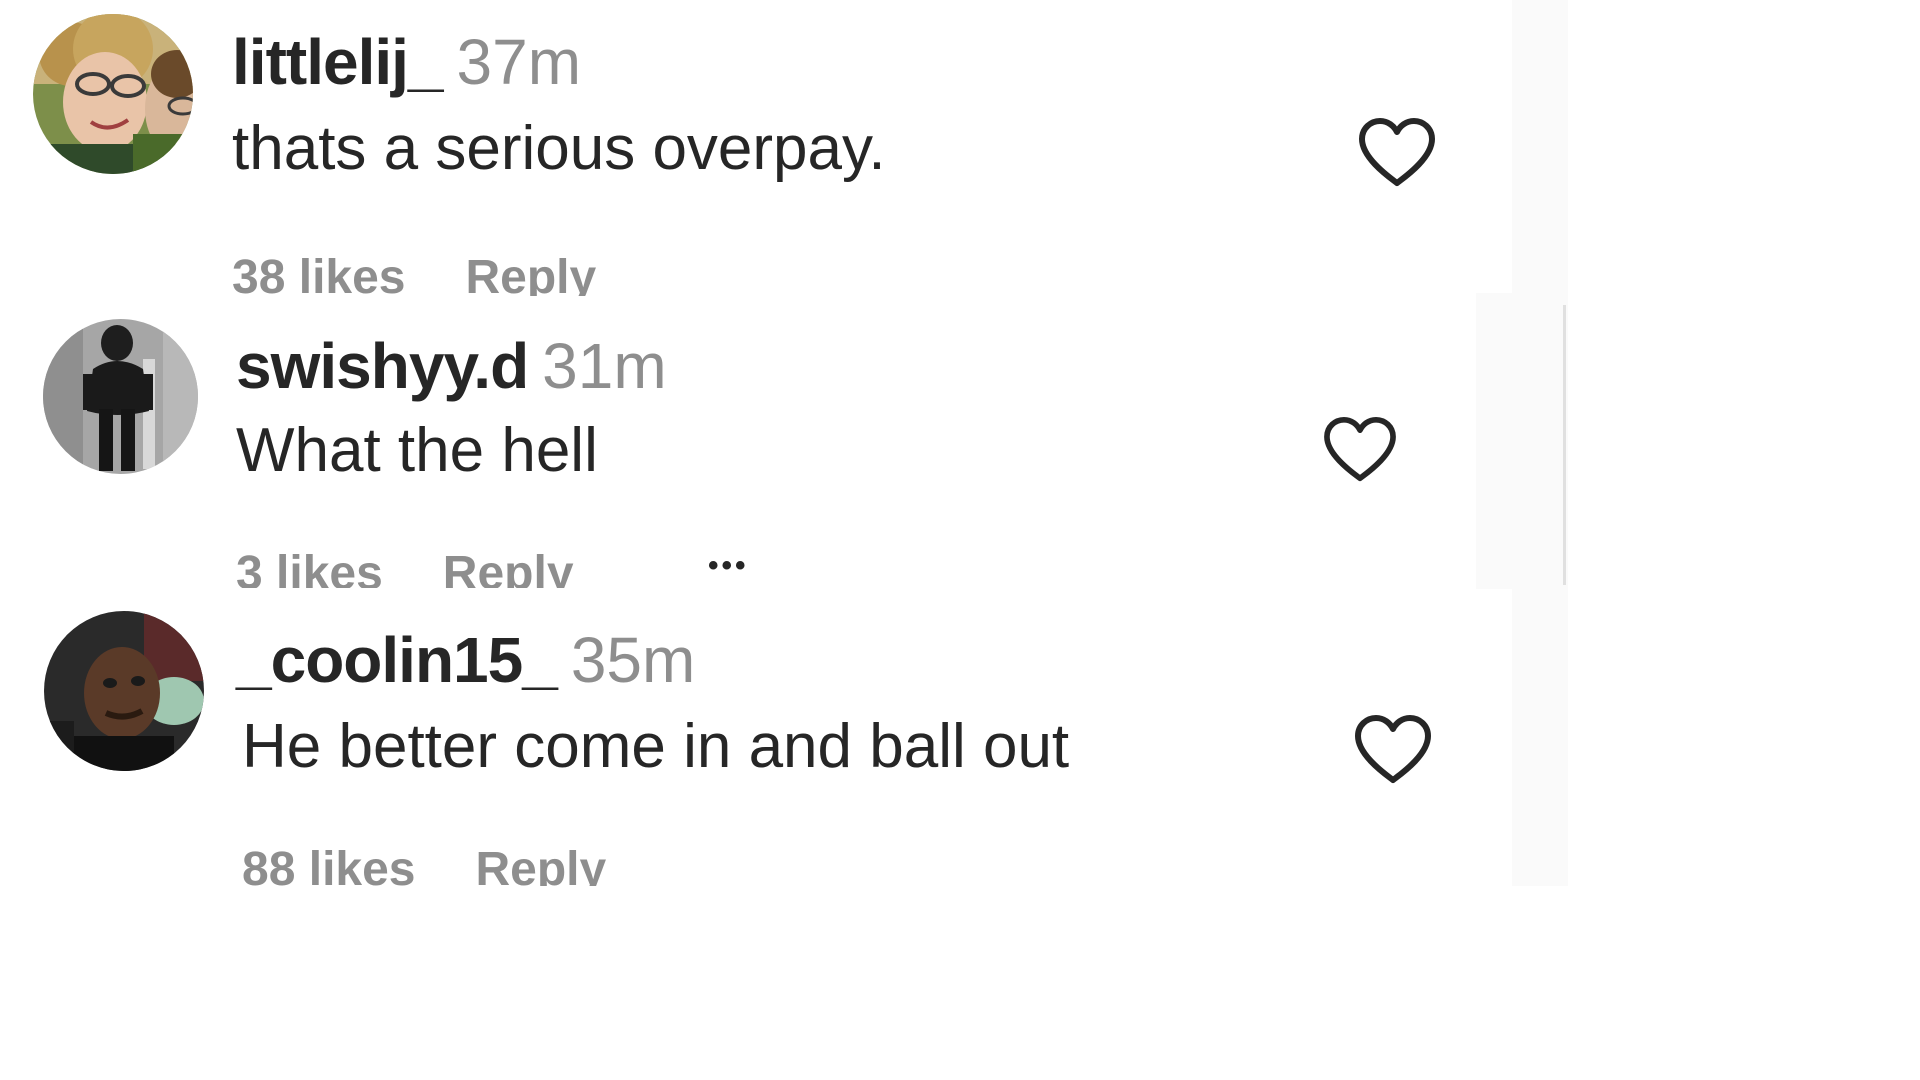 Image resolution: width=1920 pixels, height=1080 pixels. I want to click on comment-header: _coolin15_ 35m, so click(465, 660).